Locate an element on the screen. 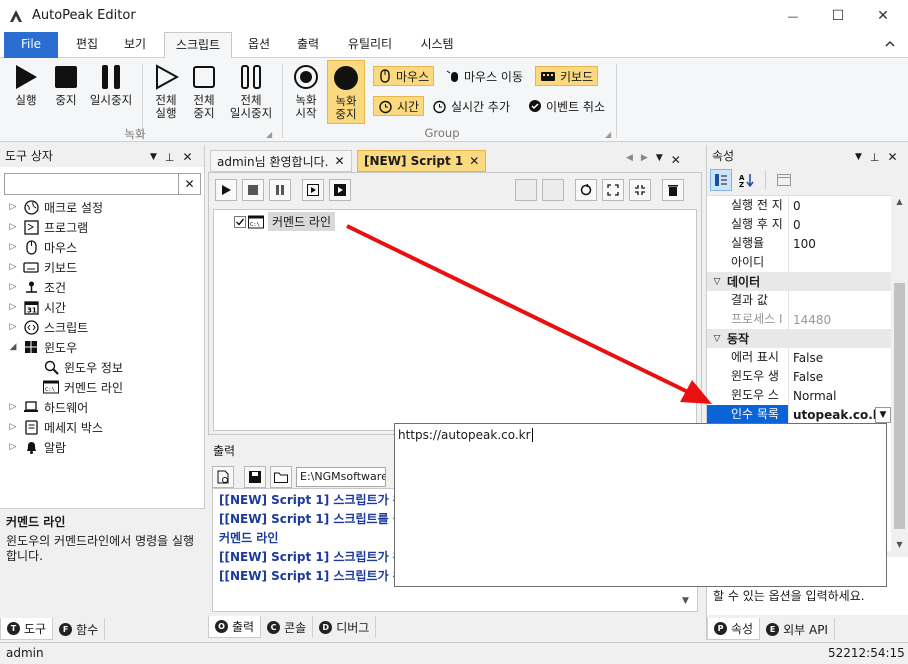  text-cursor is located at coordinates (532, 435).